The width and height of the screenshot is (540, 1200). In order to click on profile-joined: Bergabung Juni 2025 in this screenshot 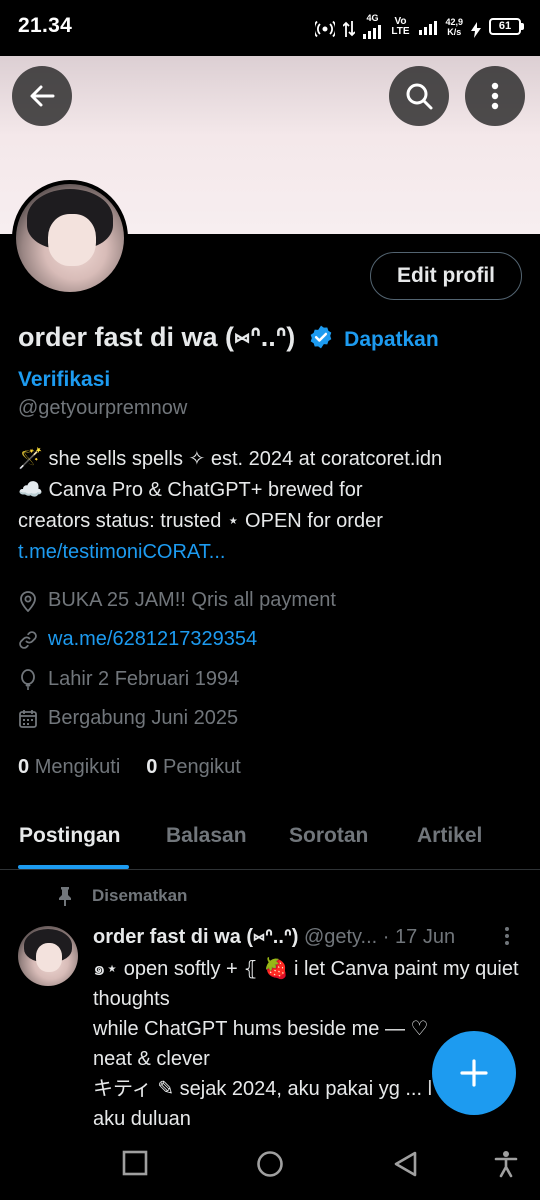, I will do `click(128, 718)`.